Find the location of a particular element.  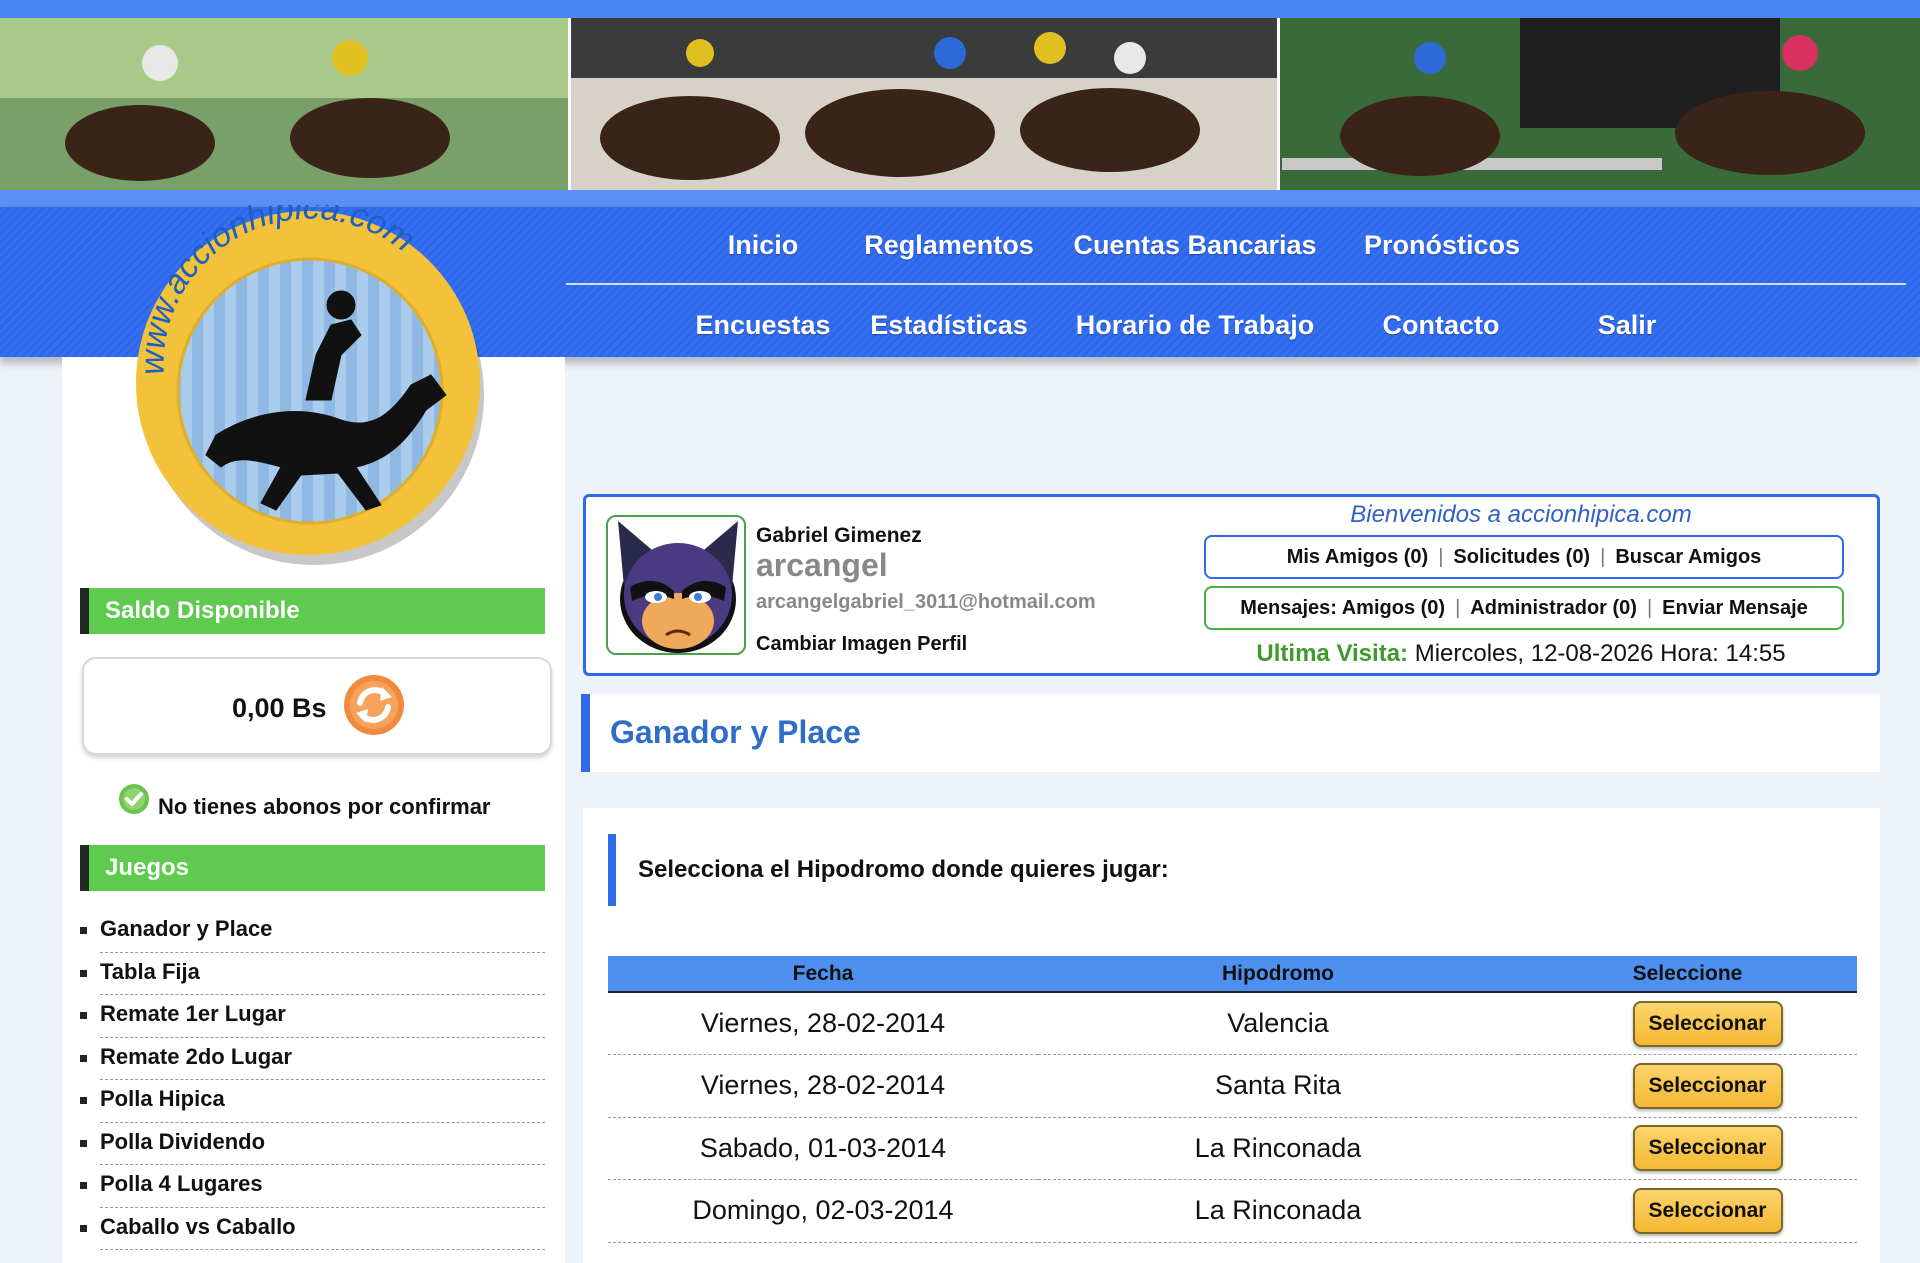

table-row: Viernes, 28-02-2014 Valencia Seleccionar is located at coordinates (1232, 1023).